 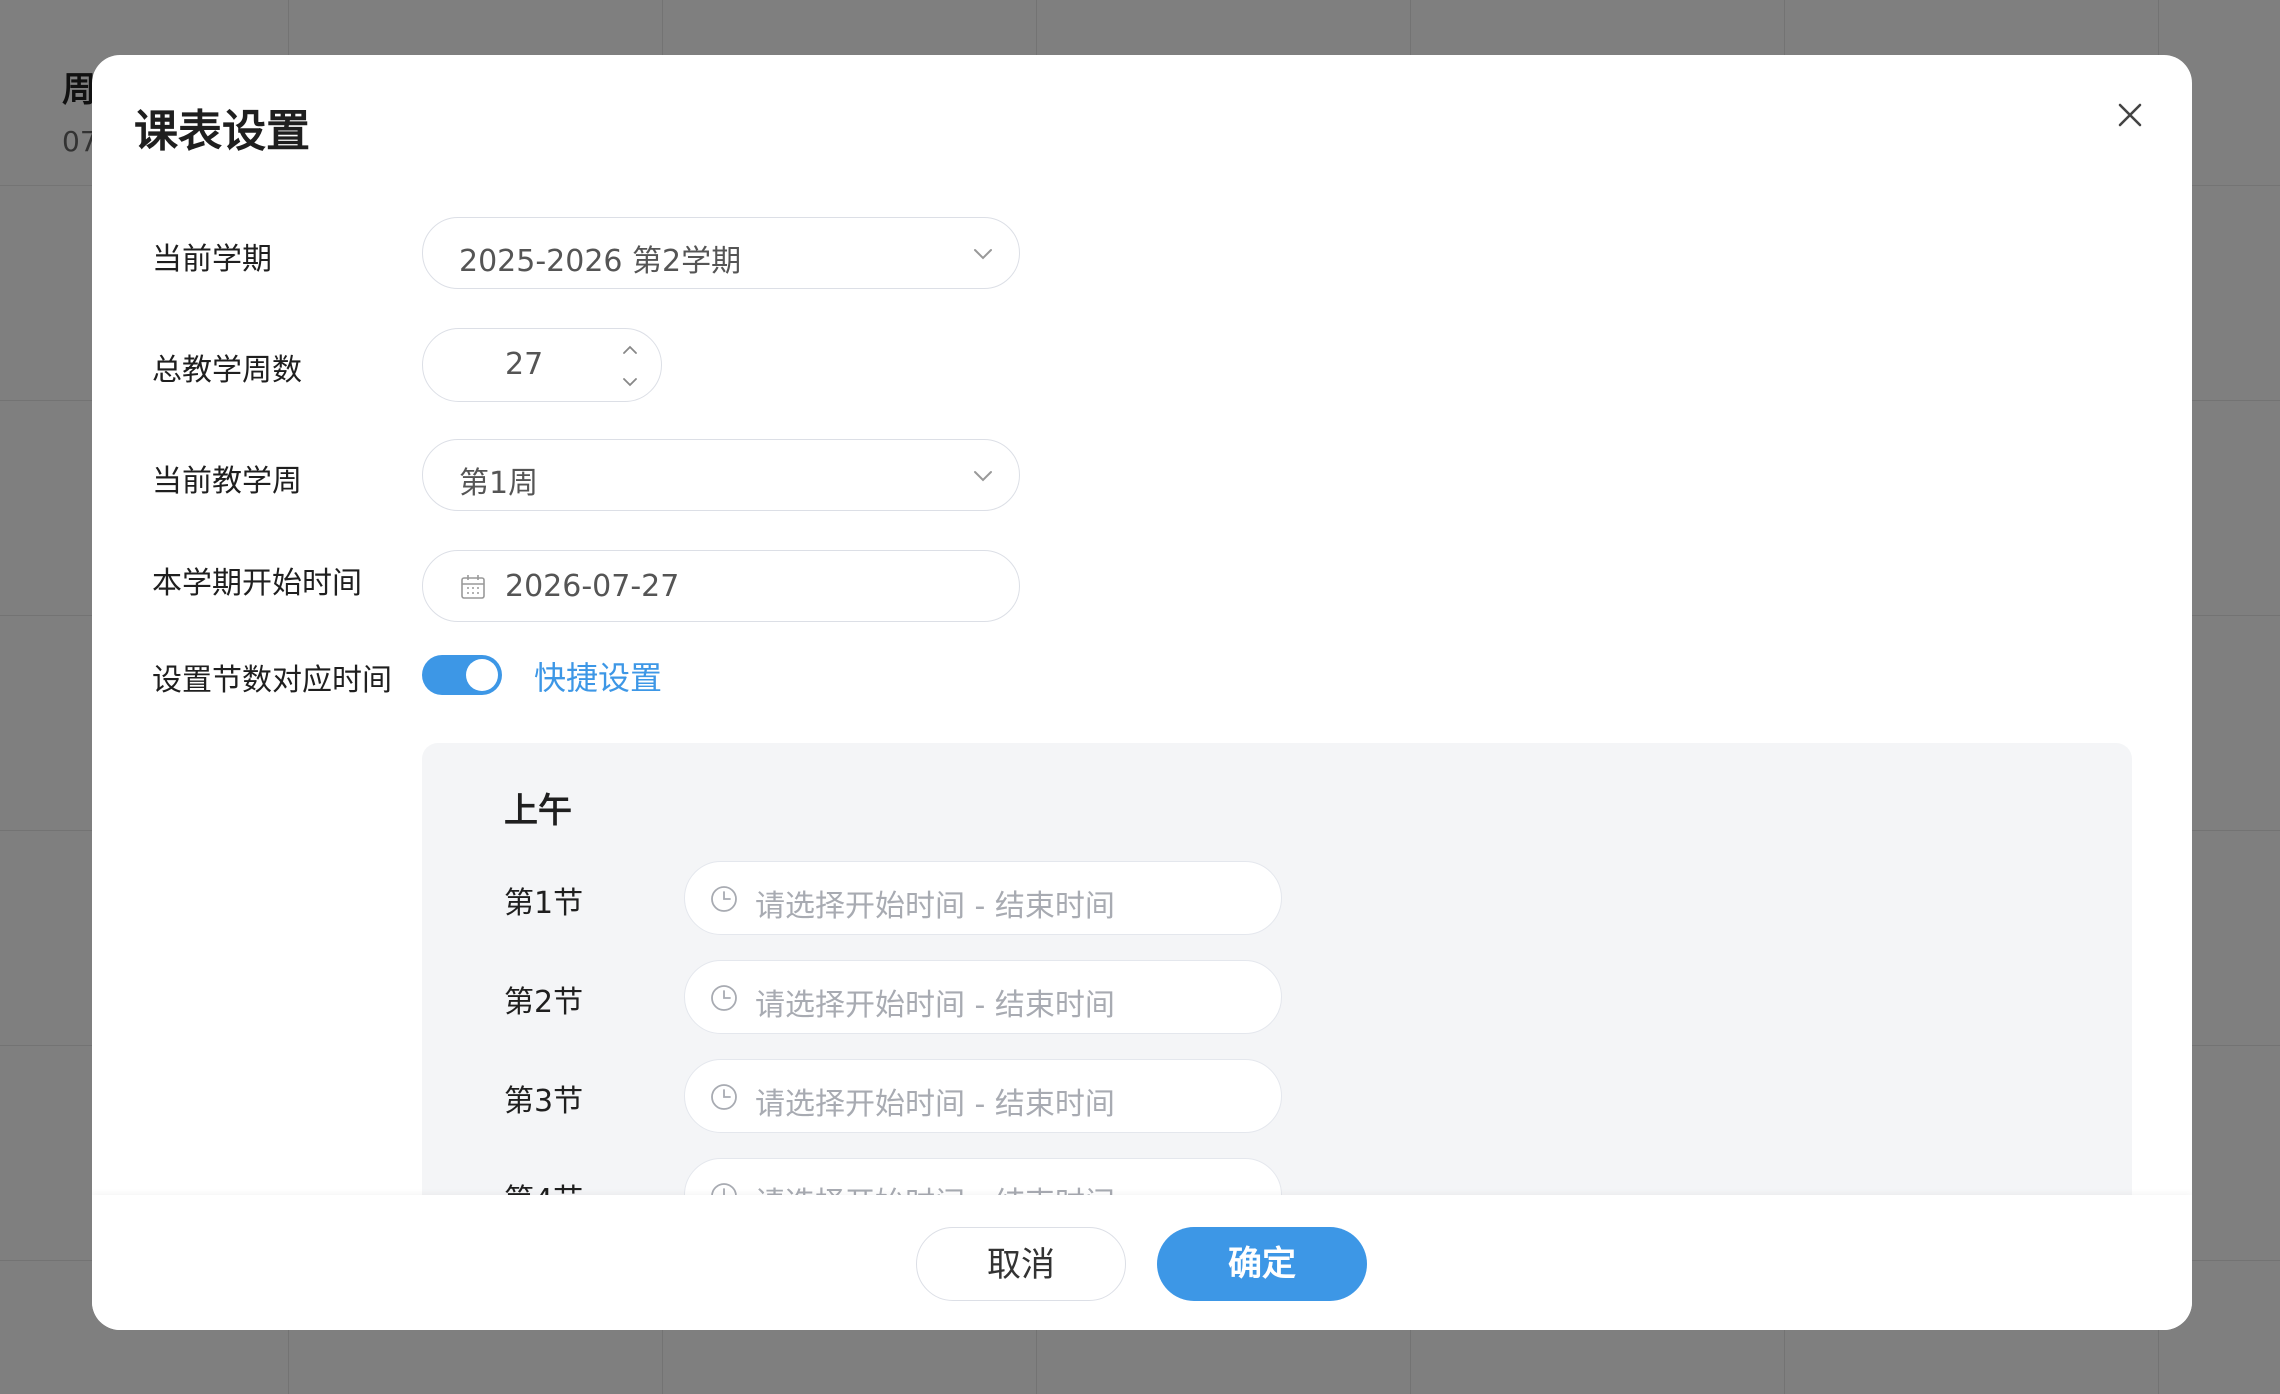 What do you see at coordinates (544, 903) in the screenshot?
I see `period-label: 第1节` at bounding box center [544, 903].